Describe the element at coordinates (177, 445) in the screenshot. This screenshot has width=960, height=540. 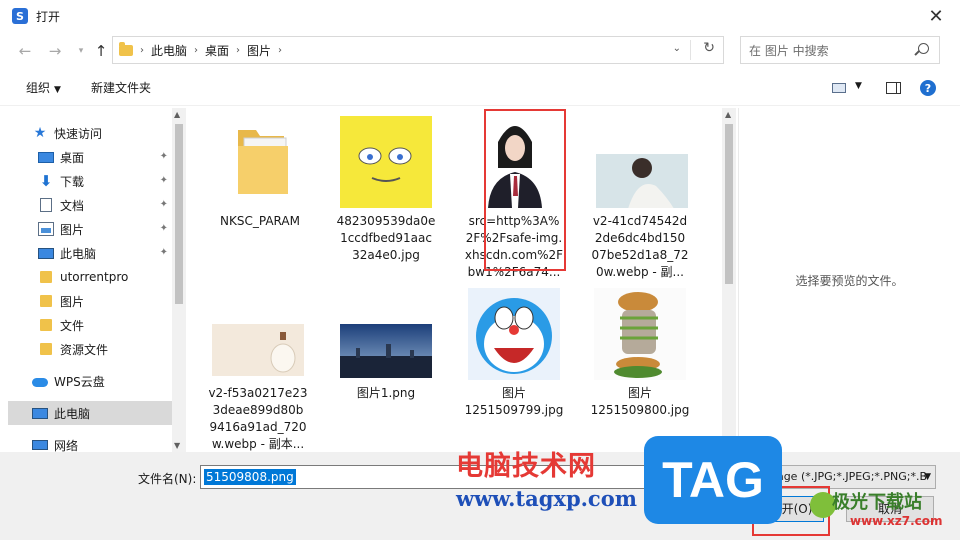
I see `scroll-down-icon: ▼` at that location.